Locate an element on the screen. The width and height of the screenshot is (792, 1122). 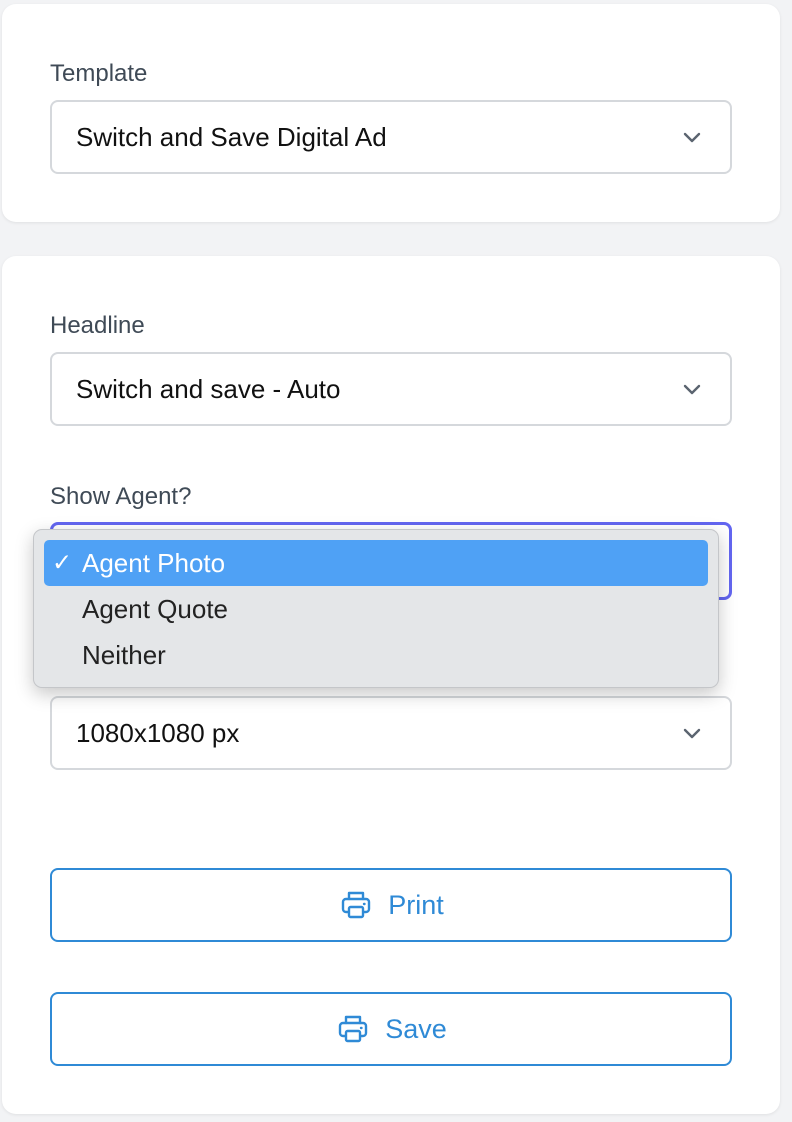
print-button: Print is located at coordinates (391, 905).